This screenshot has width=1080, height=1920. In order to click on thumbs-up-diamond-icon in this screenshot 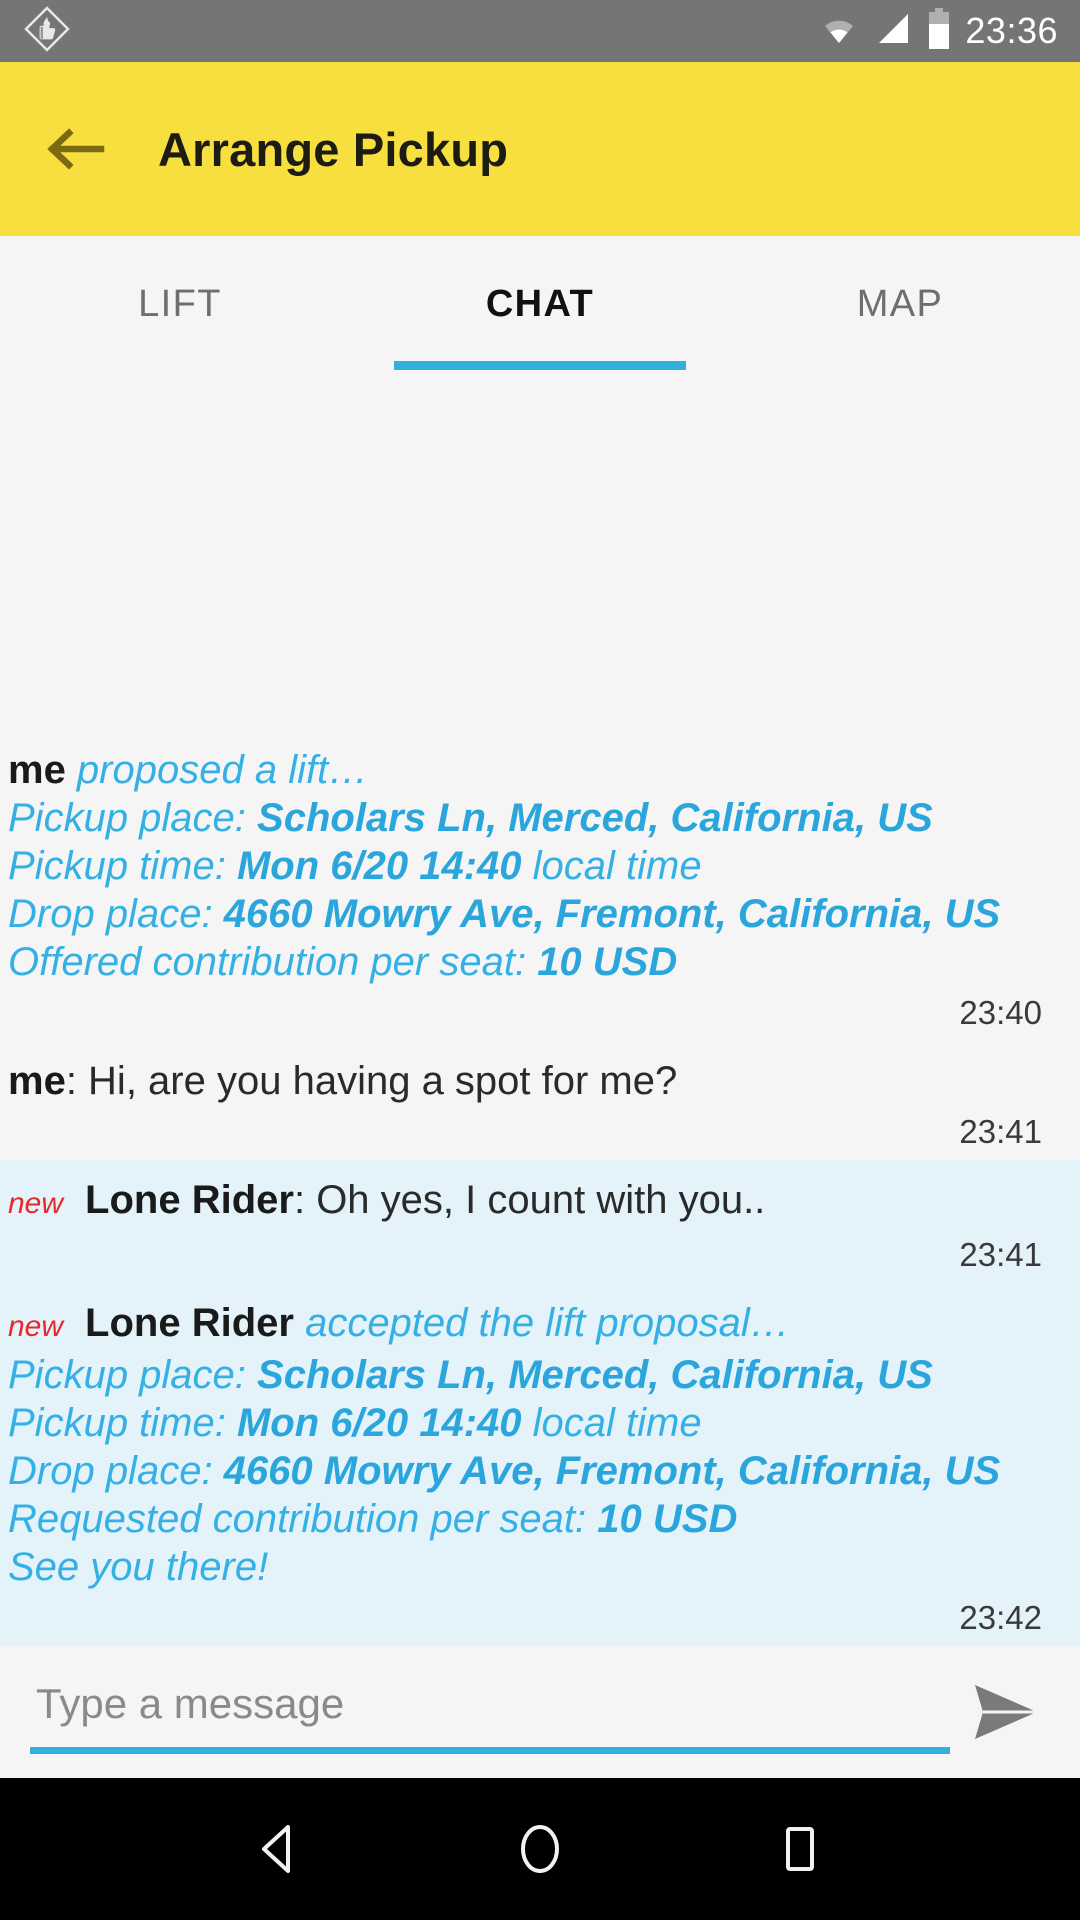, I will do `click(47, 31)`.